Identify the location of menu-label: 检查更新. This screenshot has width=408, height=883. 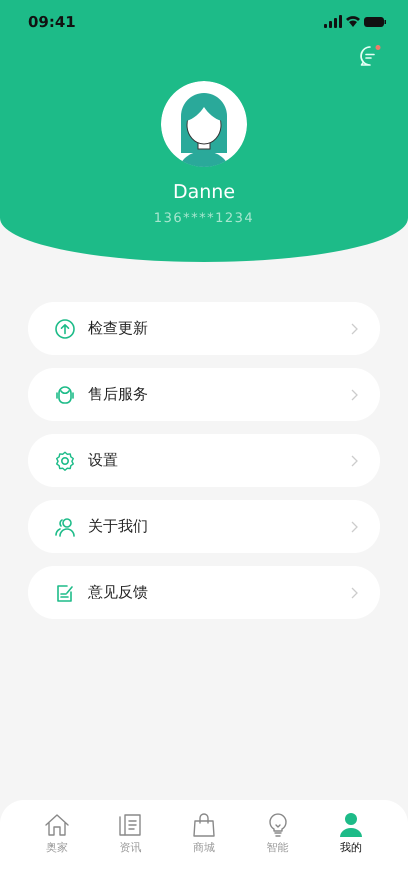
(118, 328).